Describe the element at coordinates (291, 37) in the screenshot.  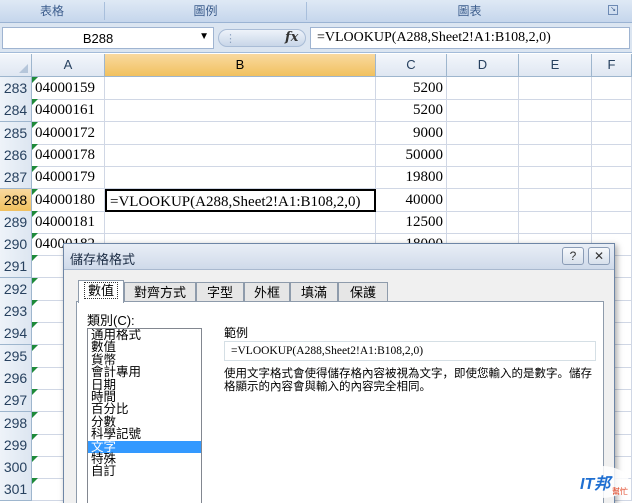
I see `insert-function-icon: fx` at that location.